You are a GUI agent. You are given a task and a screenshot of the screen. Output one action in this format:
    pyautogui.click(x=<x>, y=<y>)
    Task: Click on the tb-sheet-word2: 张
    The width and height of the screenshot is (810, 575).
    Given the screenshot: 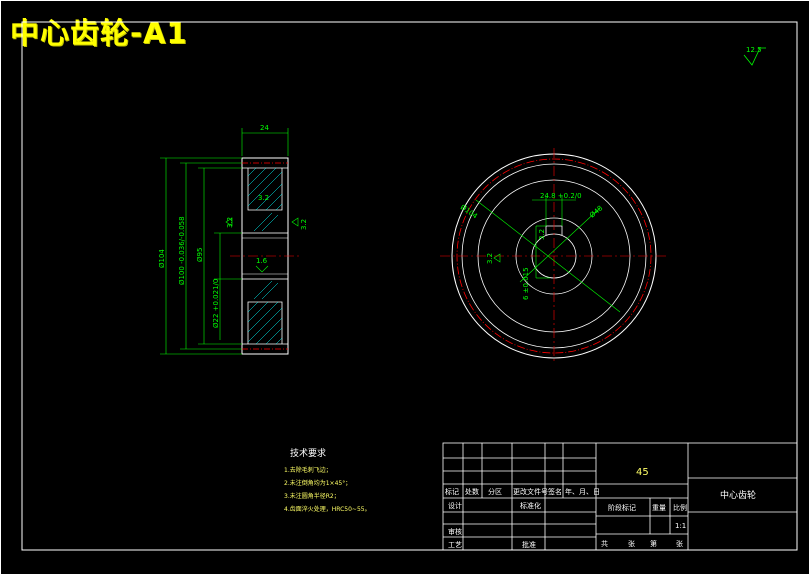 What is the action you would take?
    pyautogui.click(x=679, y=543)
    